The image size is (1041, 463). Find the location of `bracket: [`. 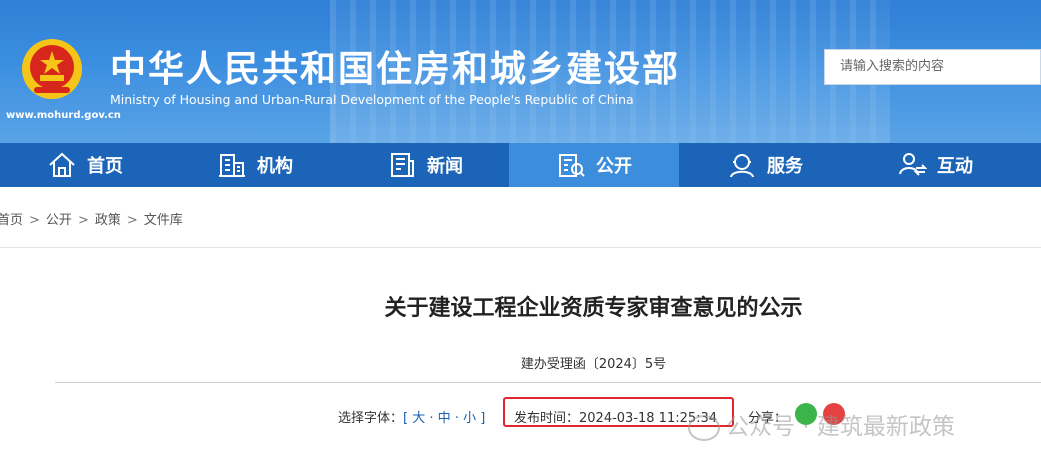

bracket: [ is located at coordinates (406, 418).